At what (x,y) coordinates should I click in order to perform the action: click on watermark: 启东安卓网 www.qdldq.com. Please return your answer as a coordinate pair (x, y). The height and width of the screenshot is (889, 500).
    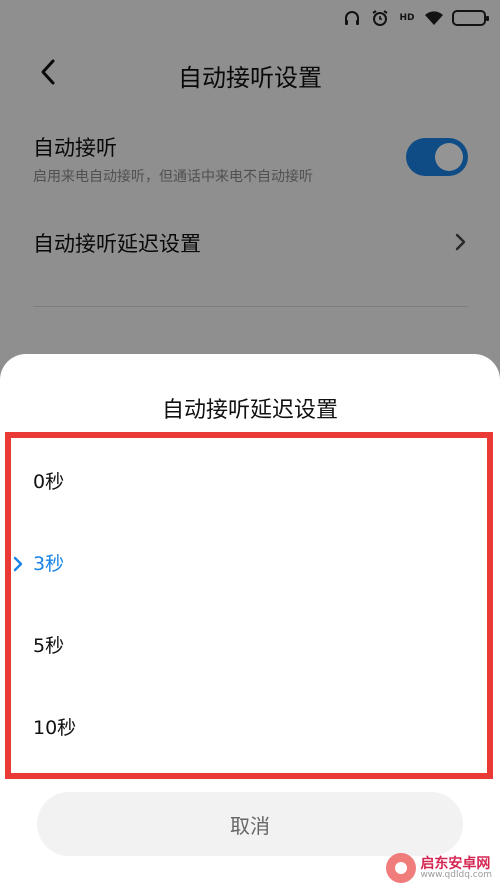
    Looking at the image, I should click on (439, 868).